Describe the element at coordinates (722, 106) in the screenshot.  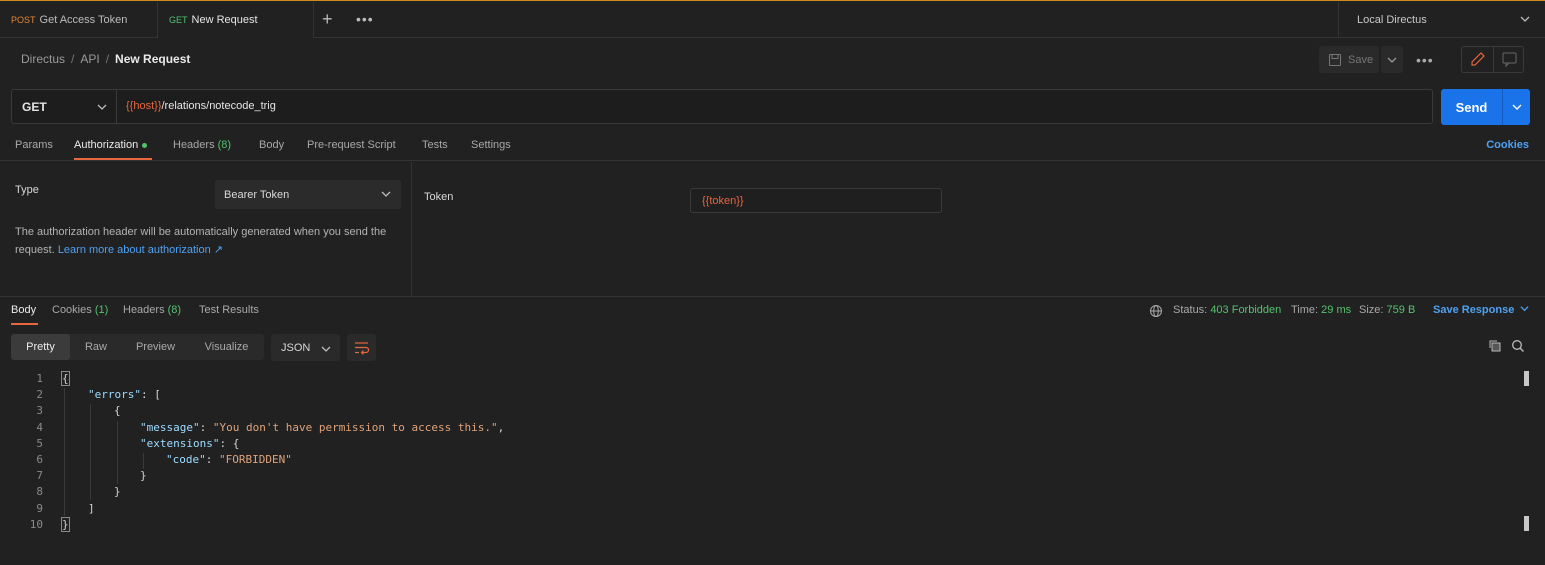
I see `url-bar: GET {{host}}/relations/notecode_trig` at that location.